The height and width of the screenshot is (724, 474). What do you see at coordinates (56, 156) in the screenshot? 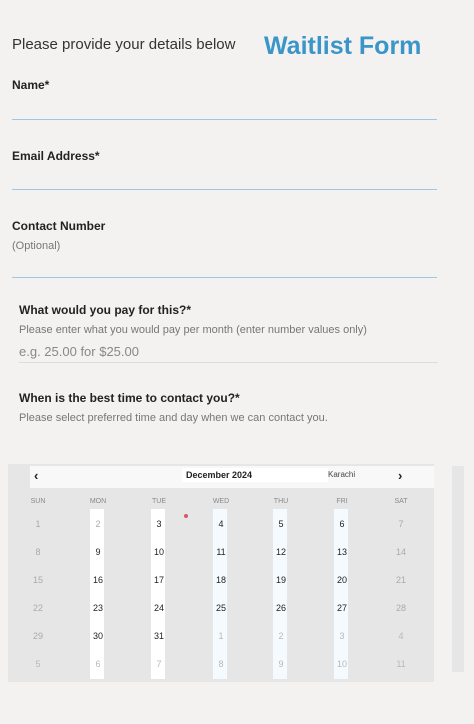
I see `email-label: Email Address*` at bounding box center [56, 156].